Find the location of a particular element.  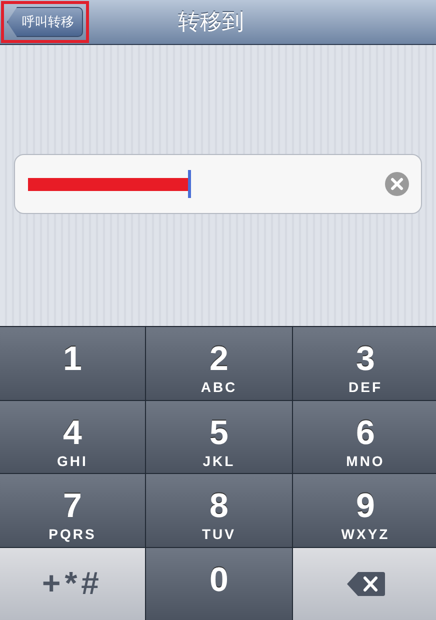

symbols-key: +*# is located at coordinates (72, 584).